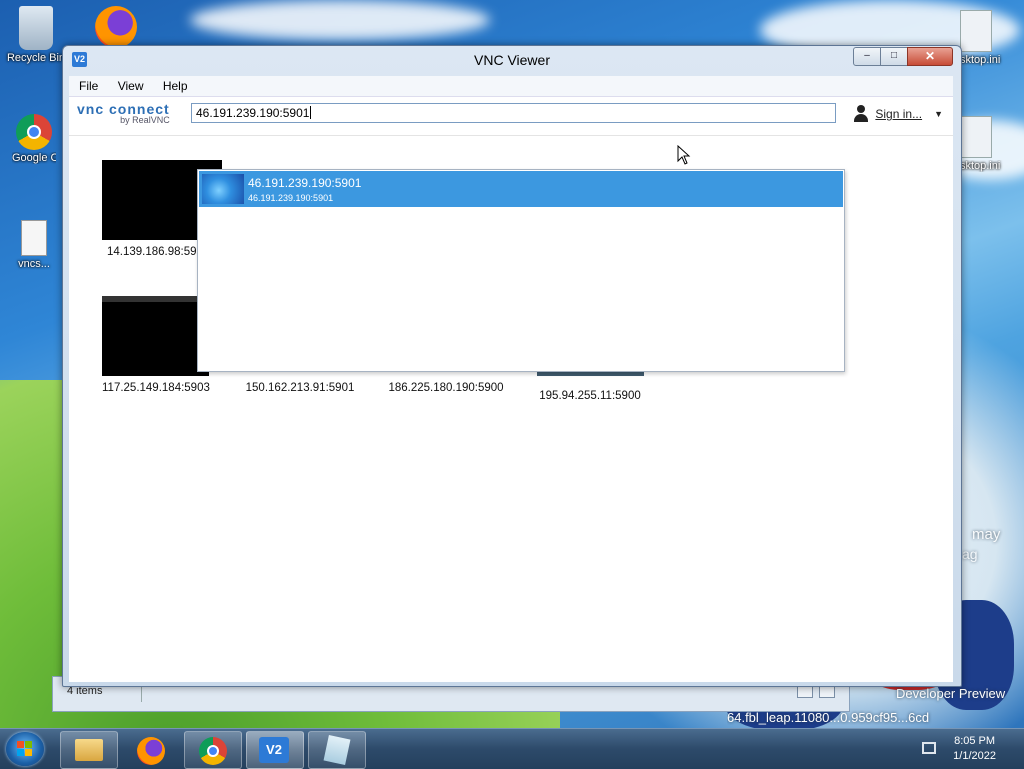 This screenshot has height=769, width=1024. What do you see at coordinates (300, 388) in the screenshot?
I see `connection-label: 150.162.213.91:5901` at bounding box center [300, 388].